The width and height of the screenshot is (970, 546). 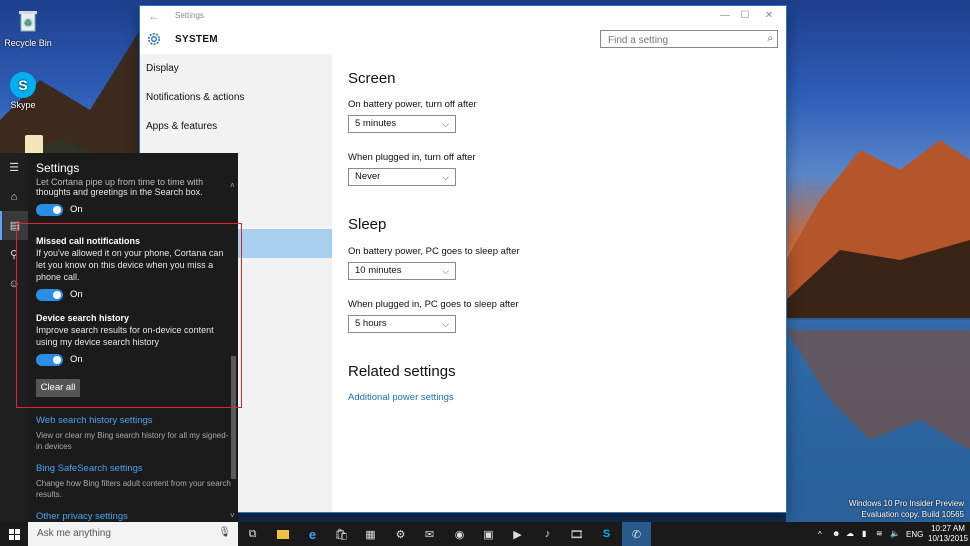 I want to click on sleep-battery-label: On battery power, PC goes to sleep after, so click(x=434, y=251).